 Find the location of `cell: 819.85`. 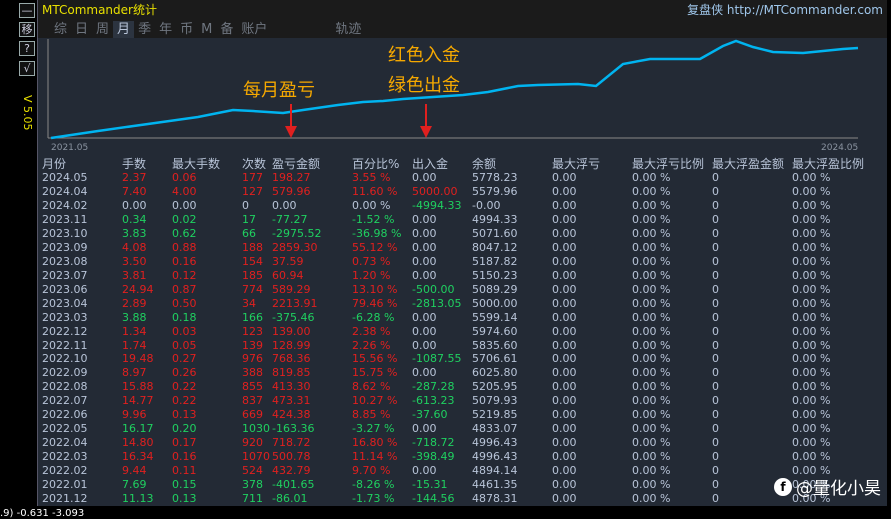

cell: 819.85 is located at coordinates (291, 373).